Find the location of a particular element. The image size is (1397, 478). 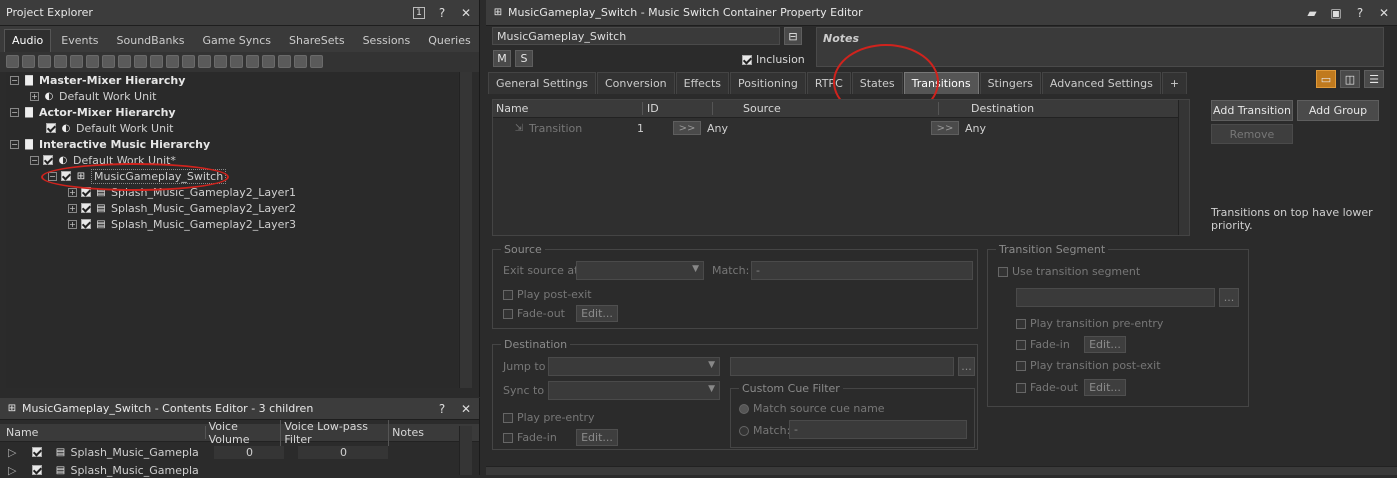

match-cue-option: Match: is located at coordinates (764, 430).